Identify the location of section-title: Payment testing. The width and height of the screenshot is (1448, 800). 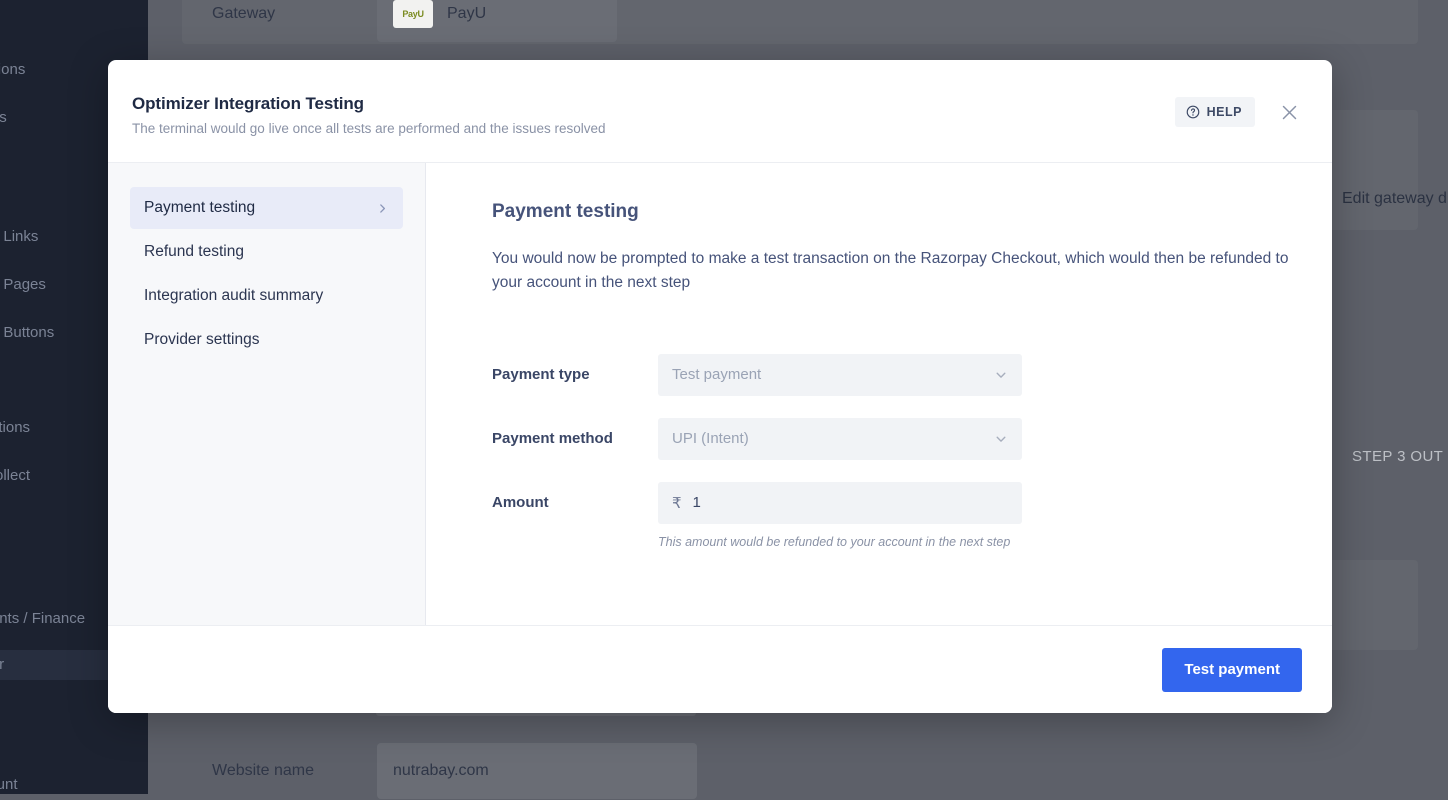
(912, 212).